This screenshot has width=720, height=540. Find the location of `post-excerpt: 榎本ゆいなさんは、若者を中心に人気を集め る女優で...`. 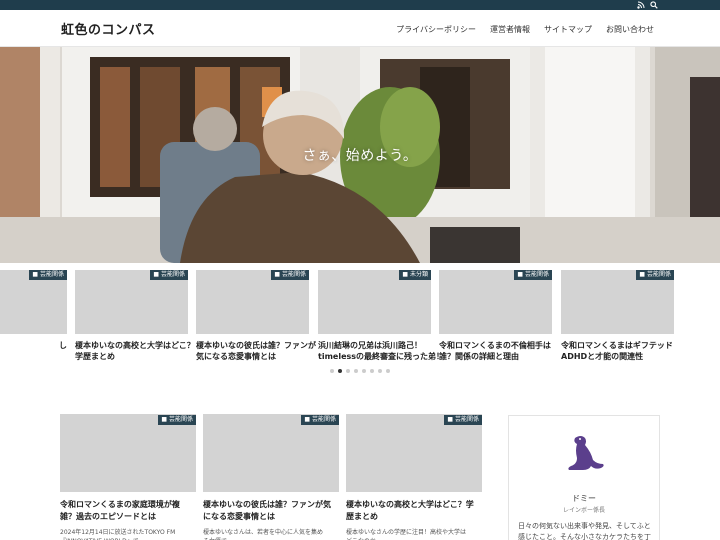

post-excerpt: 榎本ゆいなさんは、若者を中心に人気を集め る女優で... is located at coordinates (263, 534).